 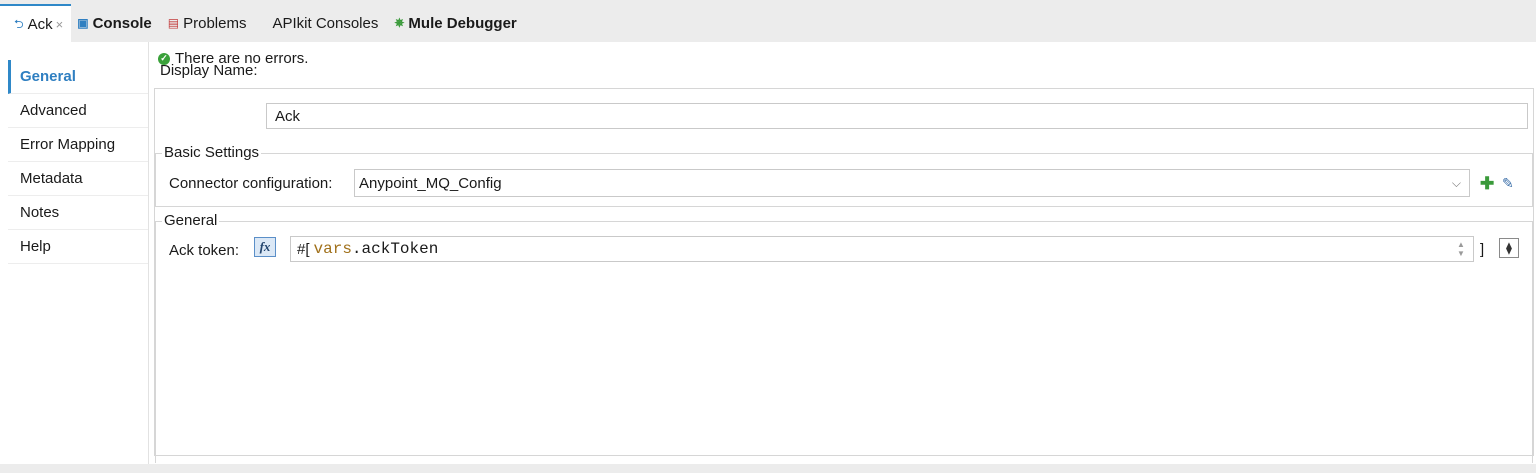 What do you see at coordinates (897, 116) in the screenshot?
I see `display-name-input` at bounding box center [897, 116].